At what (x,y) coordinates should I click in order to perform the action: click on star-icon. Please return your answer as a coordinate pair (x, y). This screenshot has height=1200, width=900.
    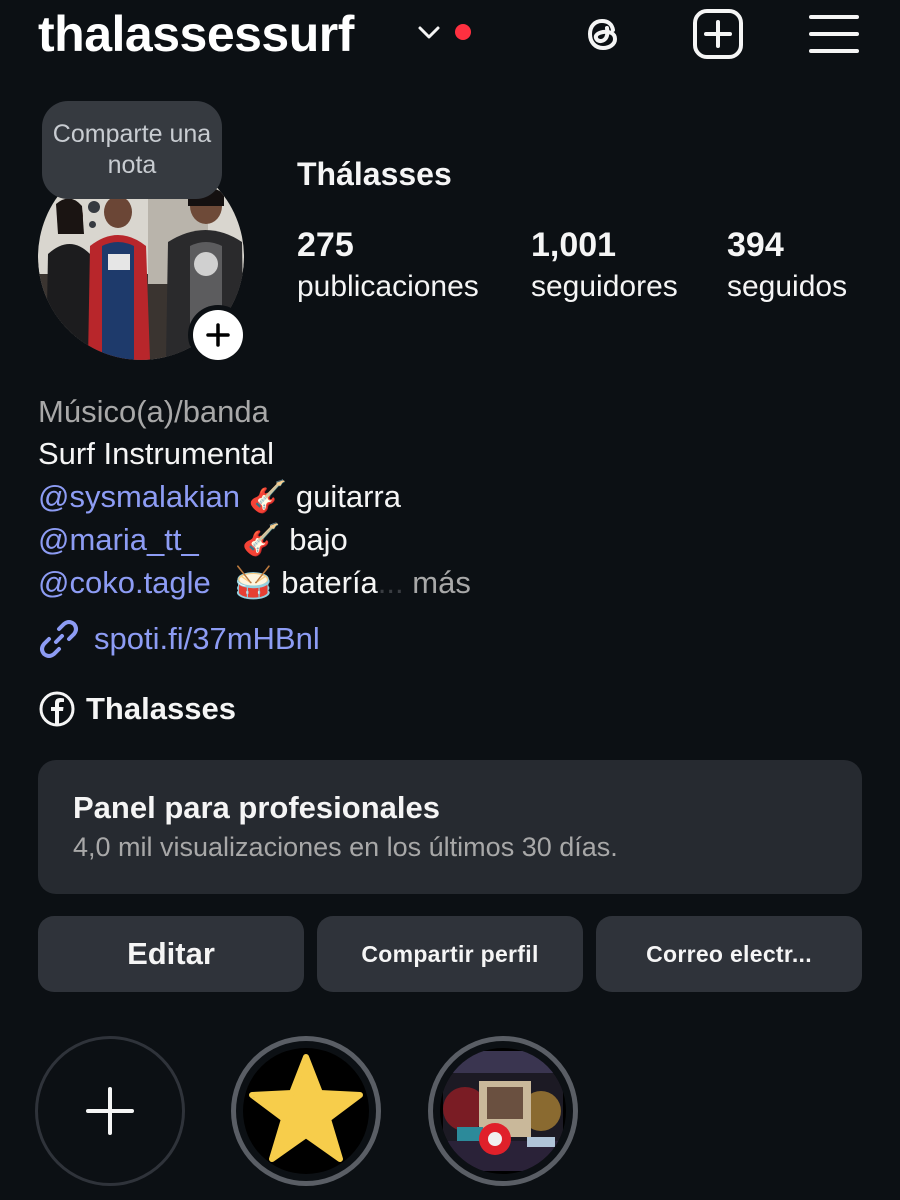
    Looking at the image, I should click on (306, 1111).